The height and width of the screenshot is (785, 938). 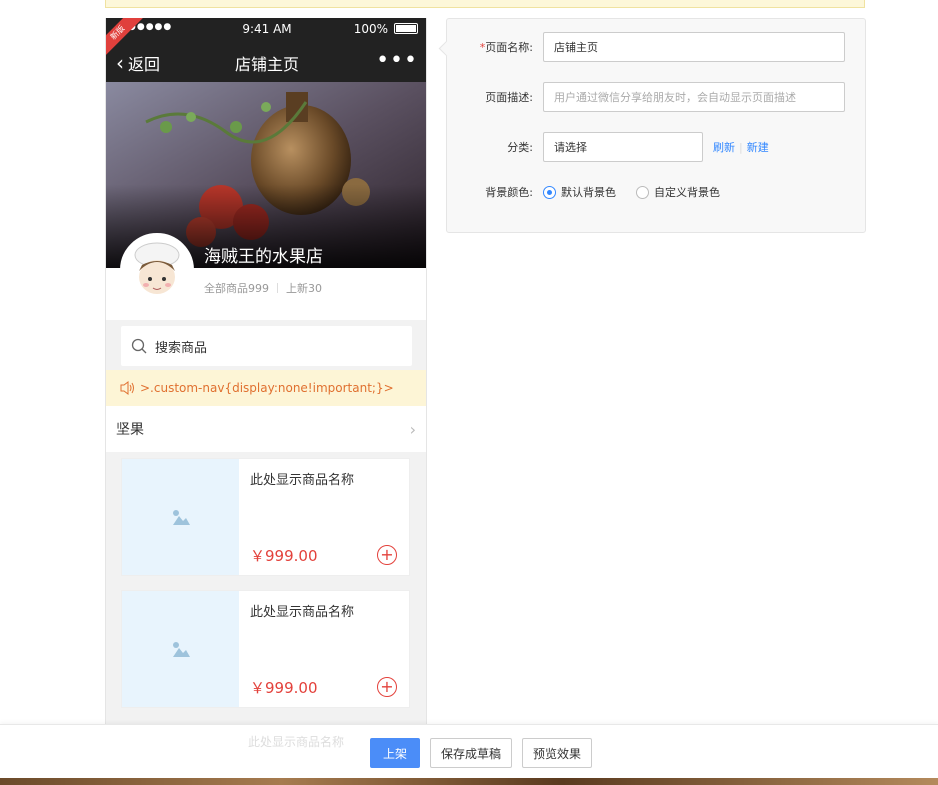 What do you see at coordinates (724, 147) in the screenshot?
I see `refresh-link: 刷新` at bounding box center [724, 147].